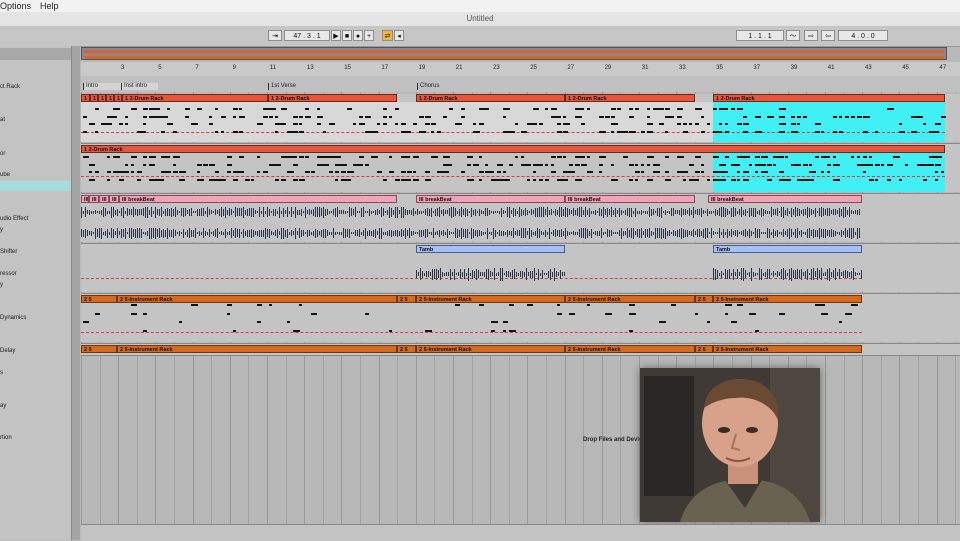 This screenshot has height=541, width=960. Describe the element at coordinates (6, 438) in the screenshot. I see `browser-item: rtion` at that location.